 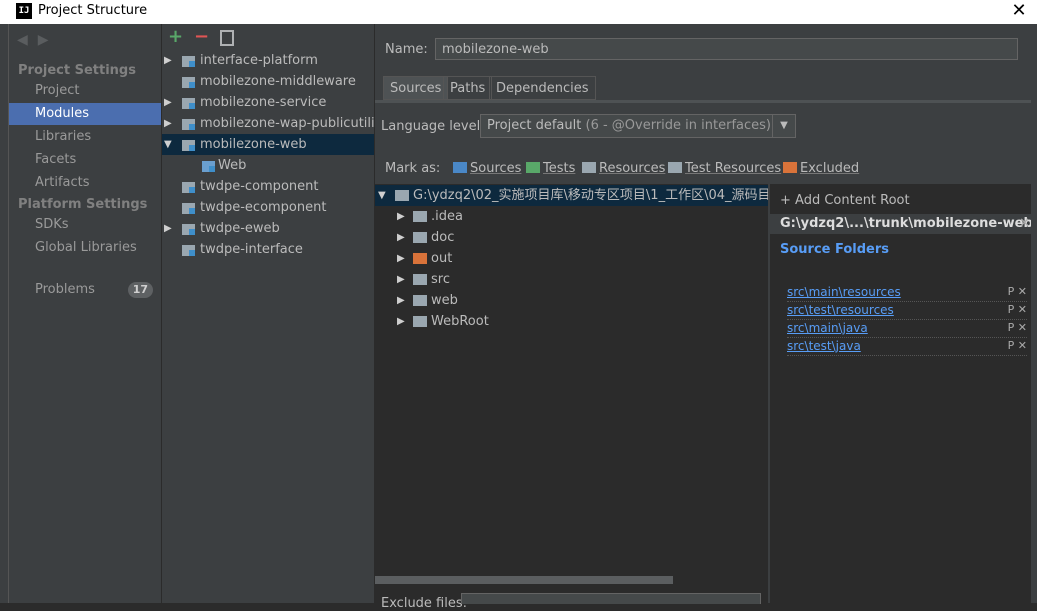 I want to click on module-item: twdpe-component, so click(x=268, y=186).